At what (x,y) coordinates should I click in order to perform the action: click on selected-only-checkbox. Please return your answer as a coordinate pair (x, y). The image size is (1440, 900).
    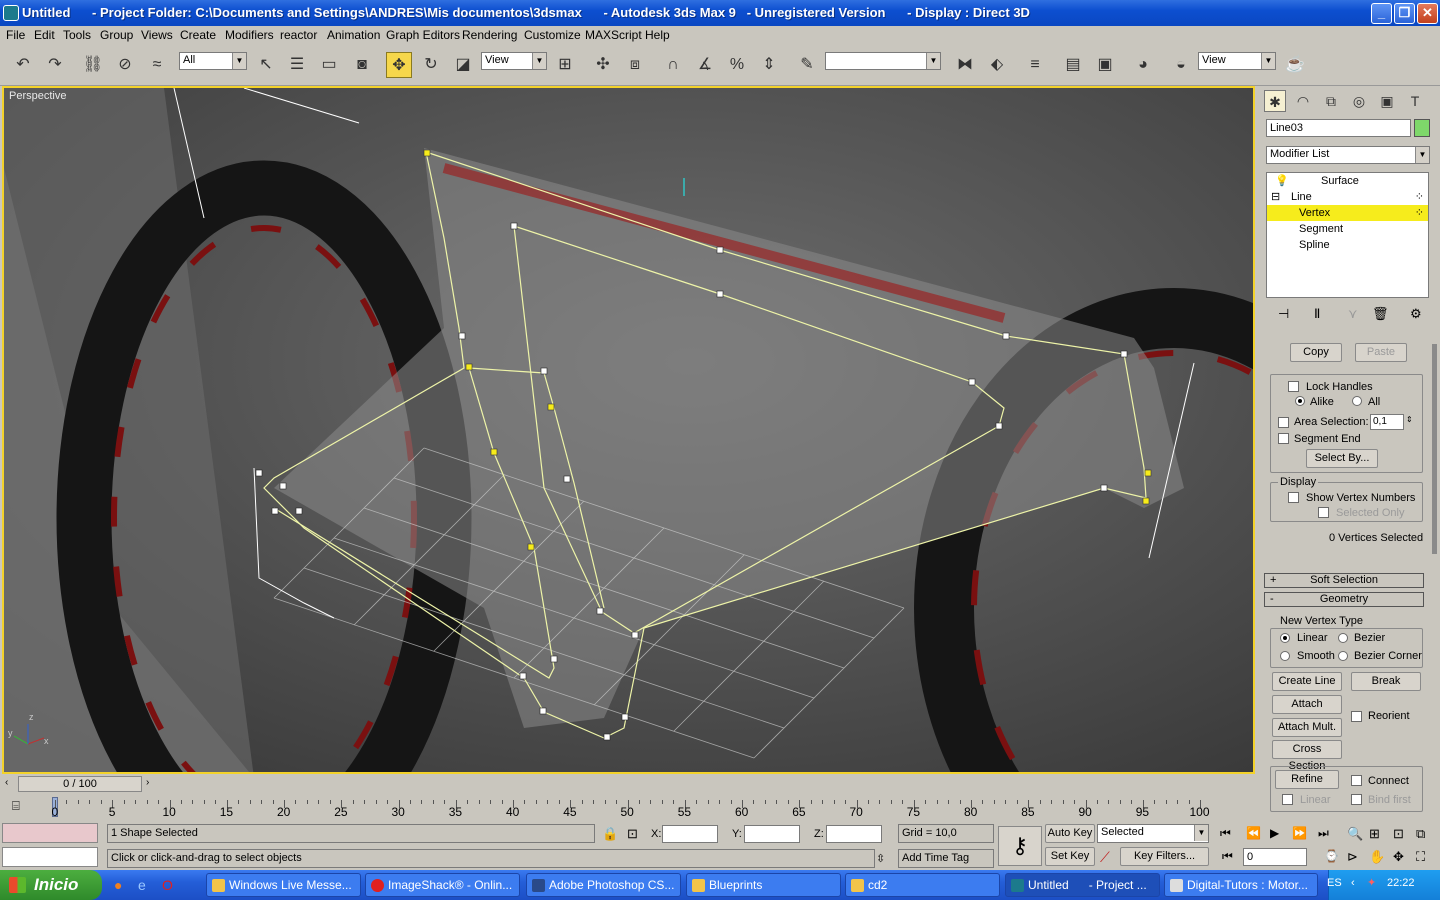
    Looking at the image, I should click on (1323, 512).